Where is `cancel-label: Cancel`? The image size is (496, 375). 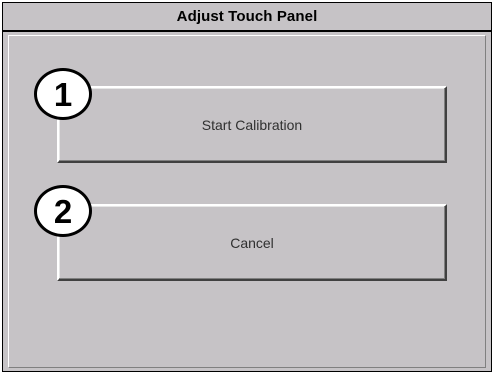
cancel-label: Cancel is located at coordinates (252, 242).